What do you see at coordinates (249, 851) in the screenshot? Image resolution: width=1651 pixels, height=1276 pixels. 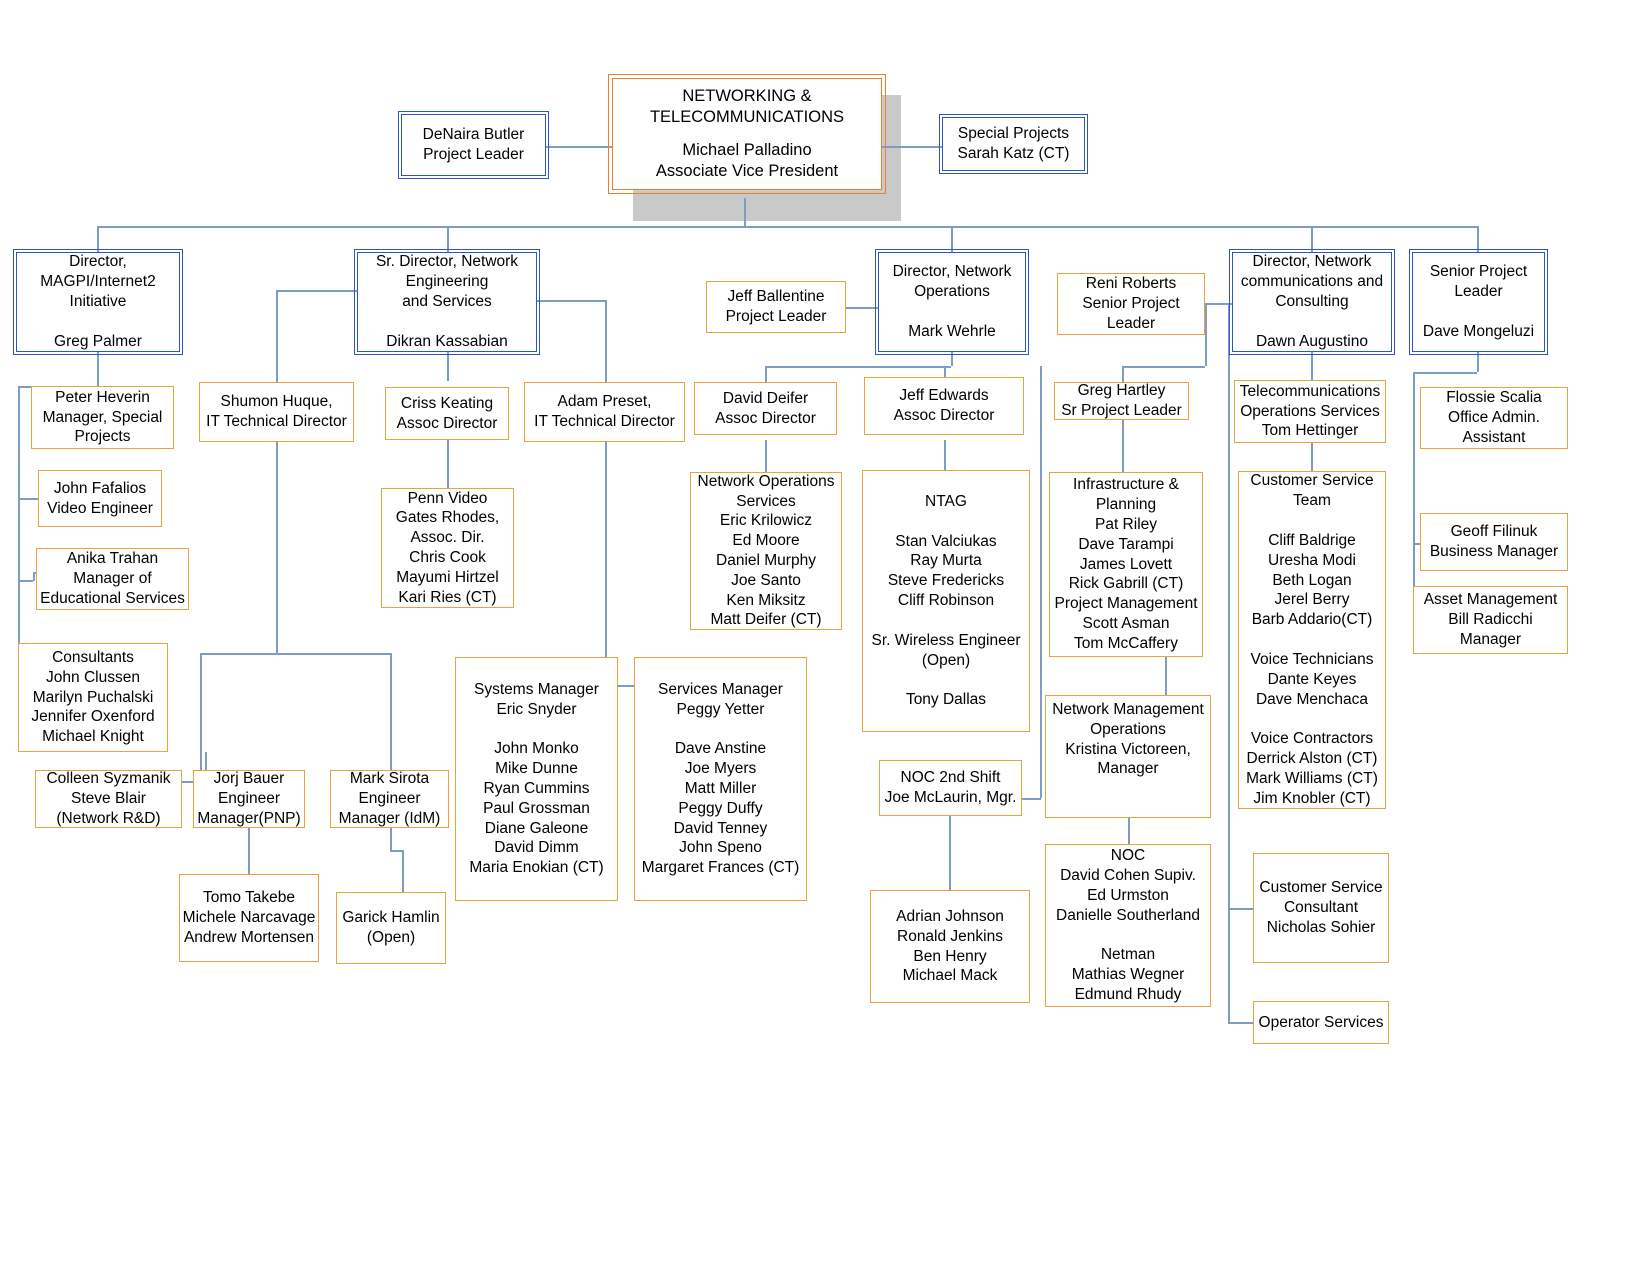 I see `connector-bauer-to-team` at bounding box center [249, 851].